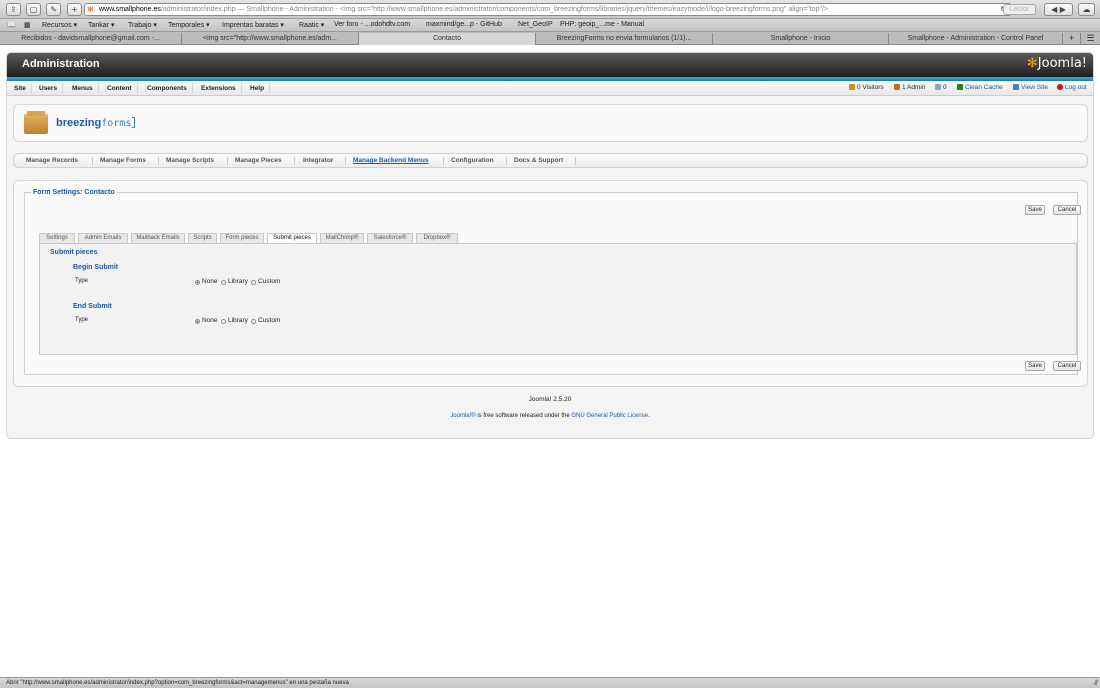 The image size is (1100, 688). Describe the element at coordinates (61, 64) in the screenshot. I see `admin-title: Administration` at that location.